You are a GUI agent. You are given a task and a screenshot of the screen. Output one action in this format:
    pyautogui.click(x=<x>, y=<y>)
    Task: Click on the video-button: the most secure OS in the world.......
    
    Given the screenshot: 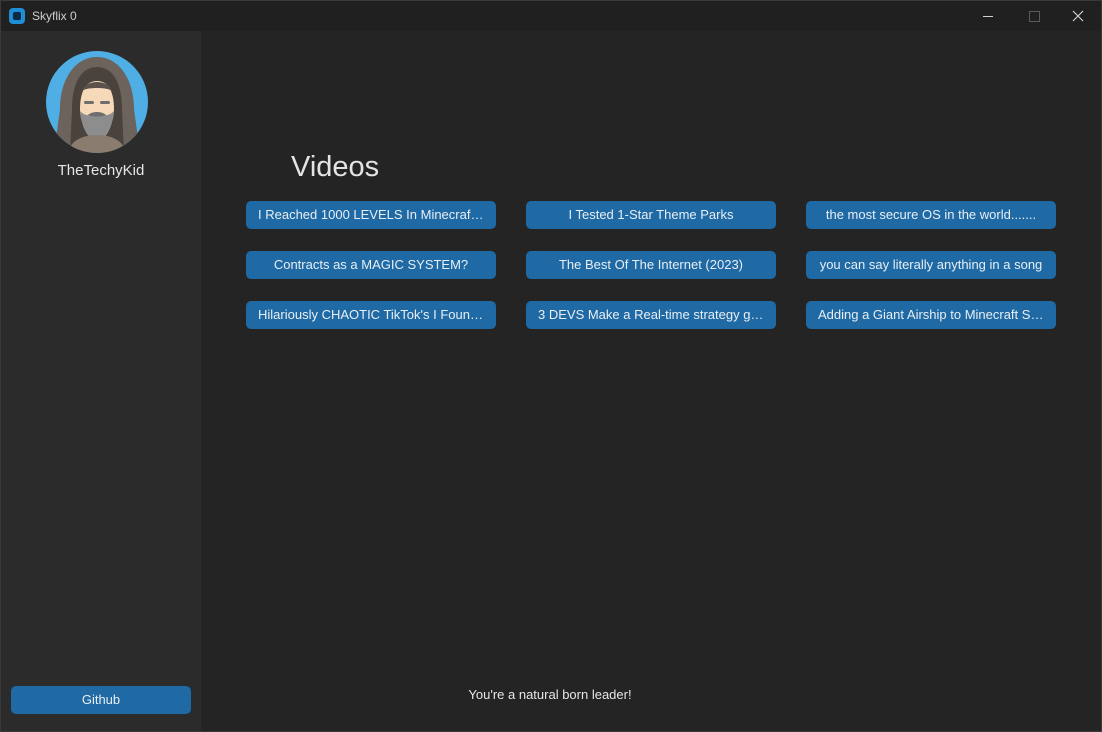 What is the action you would take?
    pyautogui.click(x=931, y=215)
    